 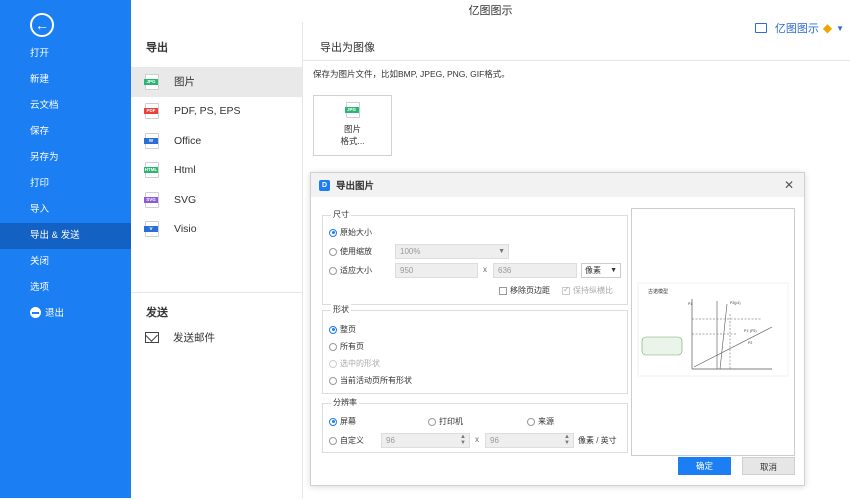 I want to click on file-format-icon: W, so click(x=151, y=140).